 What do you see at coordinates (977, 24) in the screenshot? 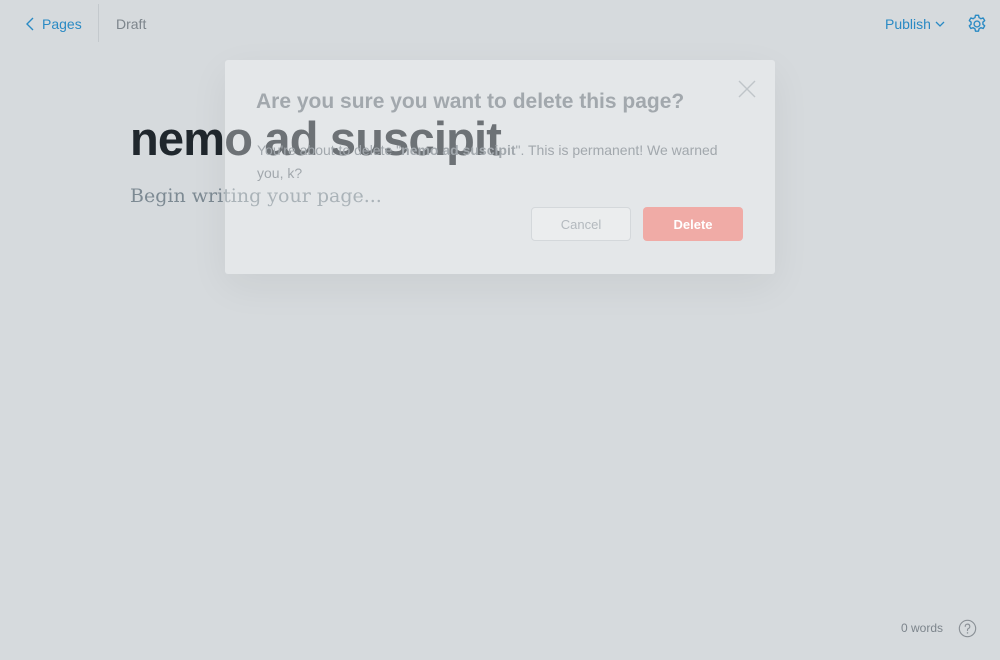
I see `gear-icon` at bounding box center [977, 24].